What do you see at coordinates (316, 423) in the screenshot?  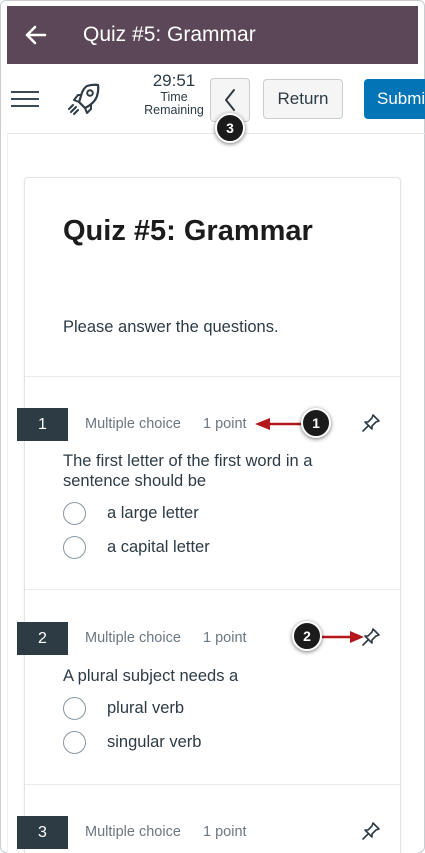 I see `callout-badge-1: 1` at bounding box center [316, 423].